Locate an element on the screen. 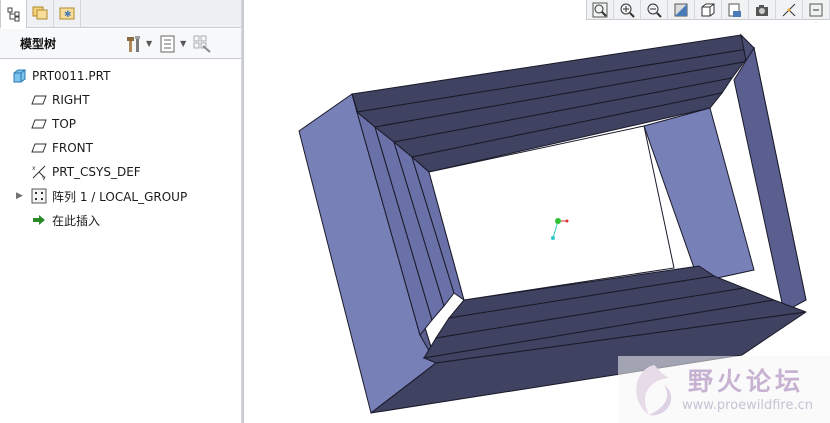  view-toolbar is located at coordinates (708, 10).